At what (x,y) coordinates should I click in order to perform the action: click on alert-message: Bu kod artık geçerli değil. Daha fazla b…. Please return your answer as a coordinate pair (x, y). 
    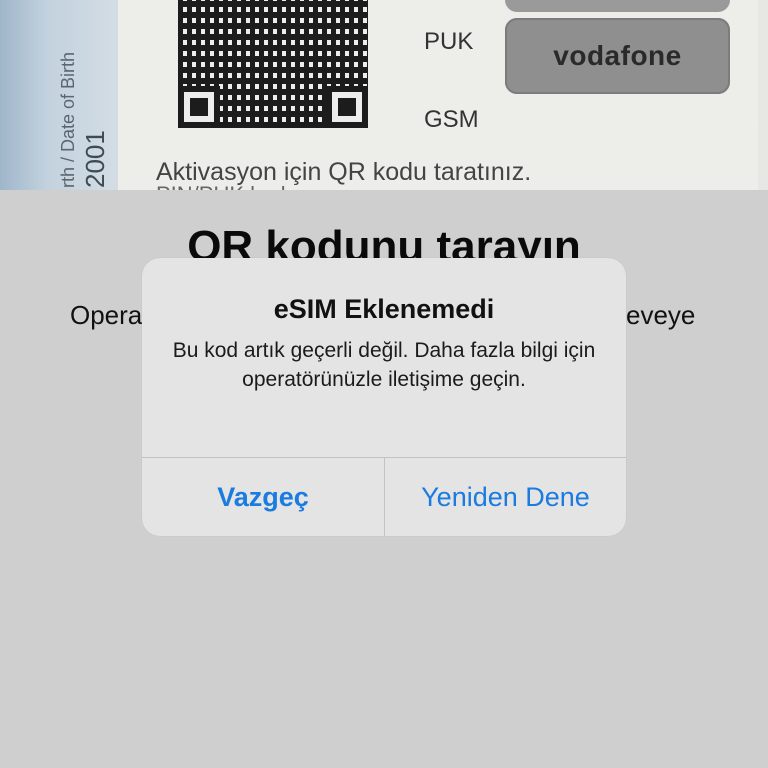
    Looking at the image, I should click on (384, 365).